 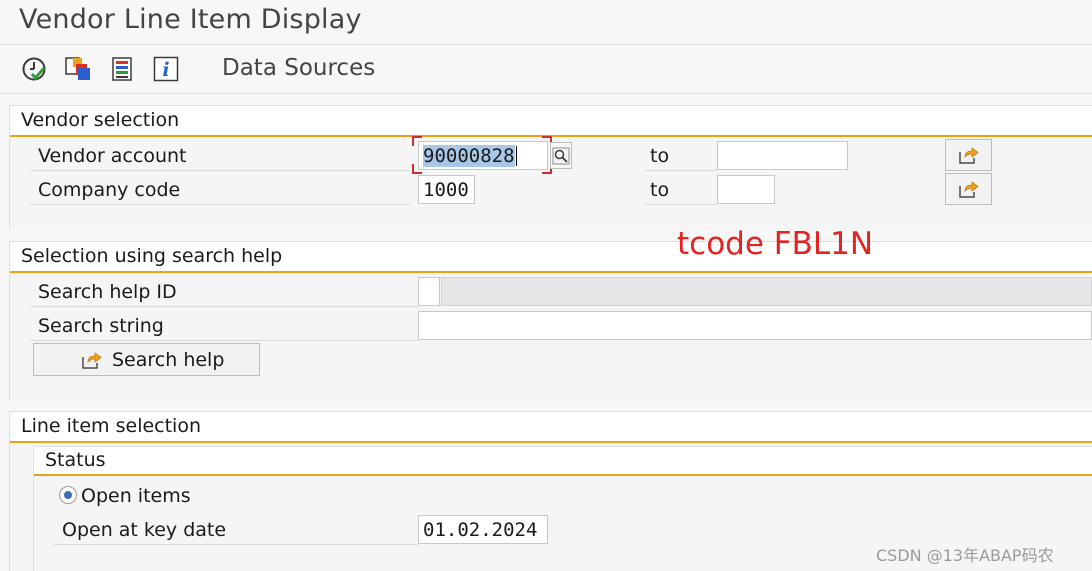 What do you see at coordinates (101, 326) in the screenshot?
I see `search-string-label: Search string` at bounding box center [101, 326].